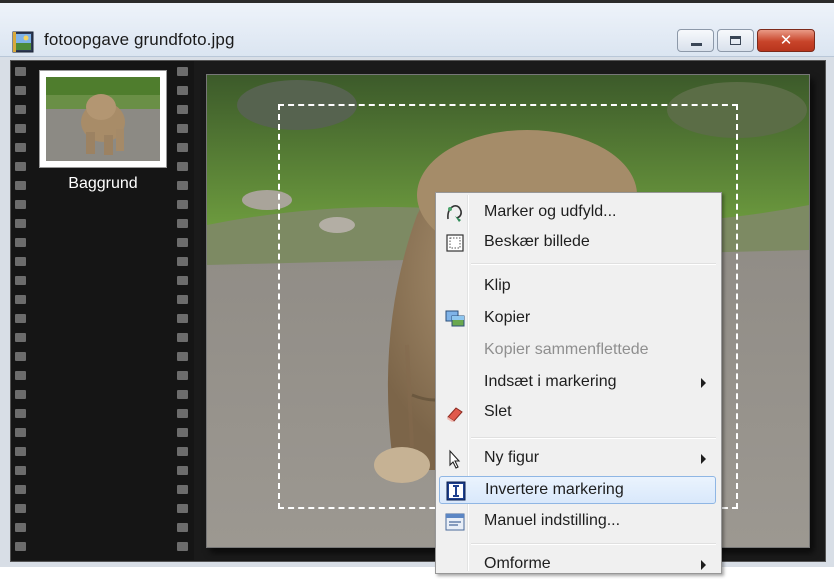 The image size is (834, 579). I want to click on menu-item-label: Omforme, so click(517, 563).